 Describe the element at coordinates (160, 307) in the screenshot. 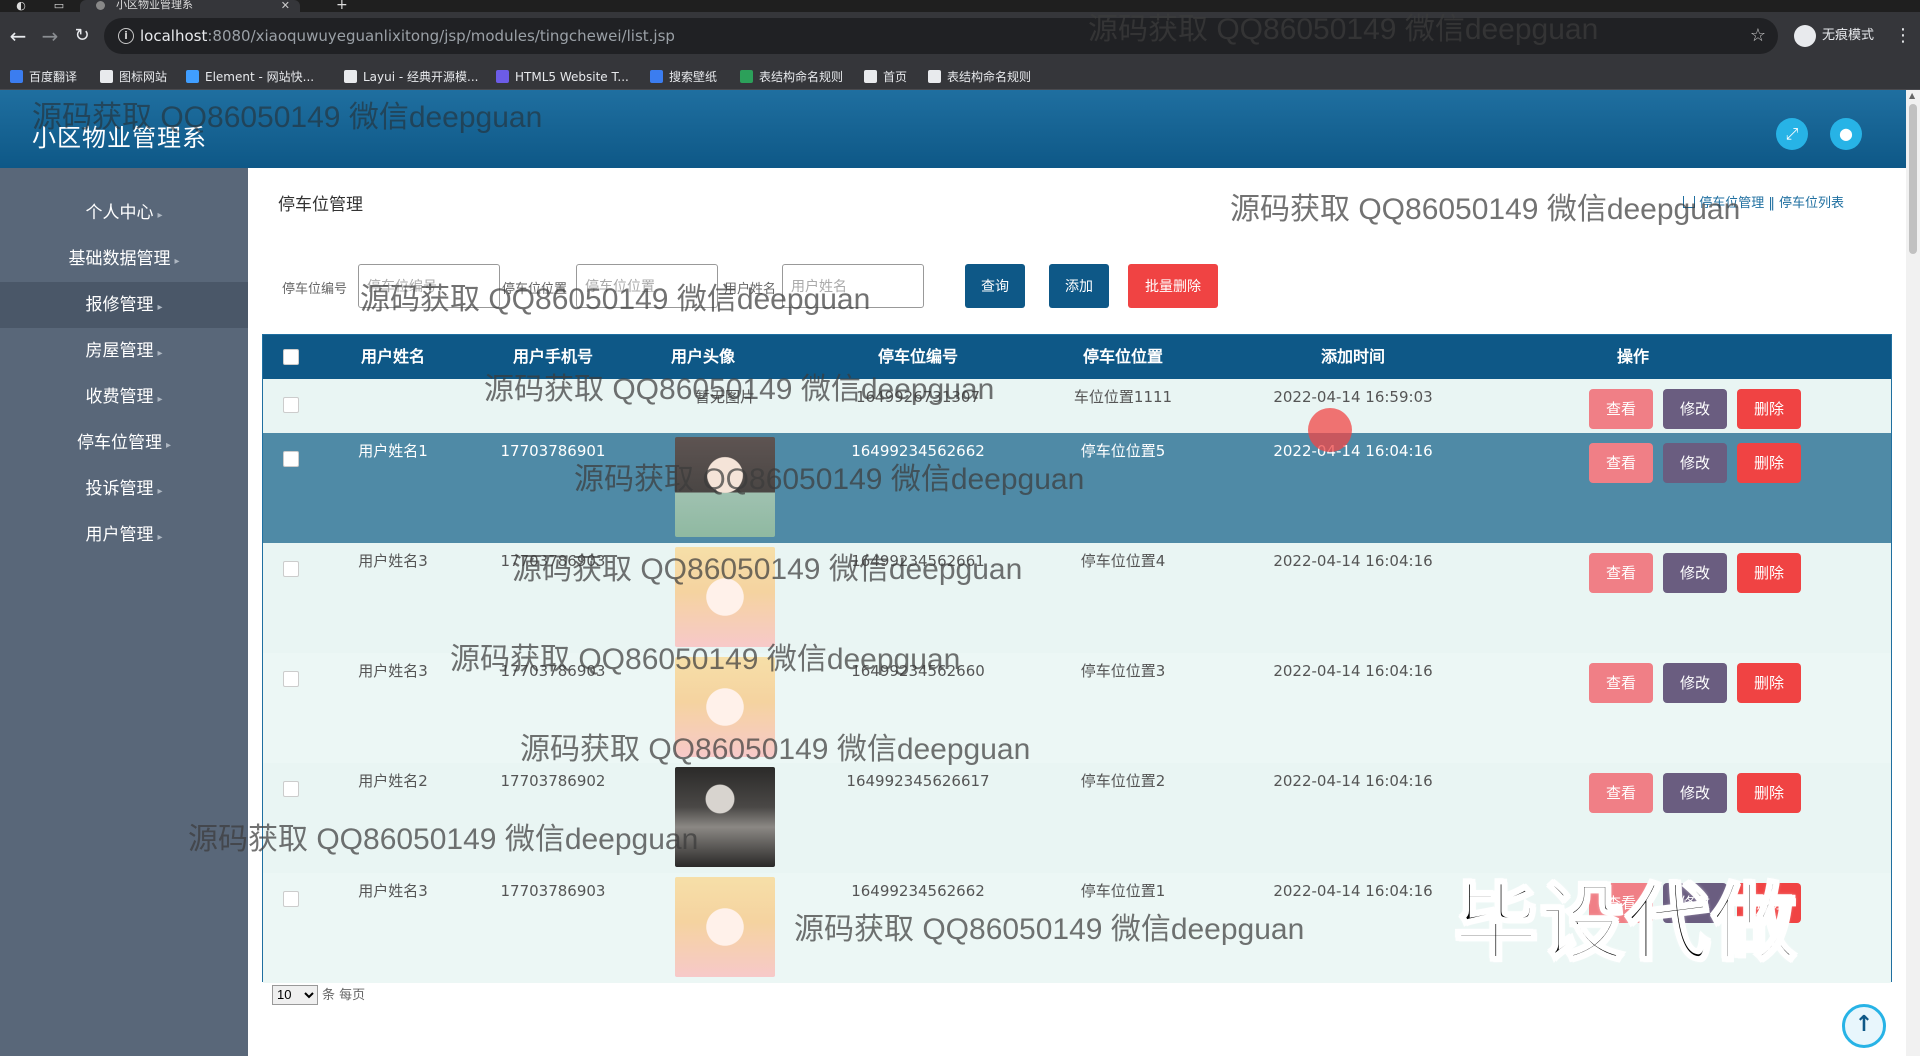

I see `chevron-right-icon: ▸` at that location.